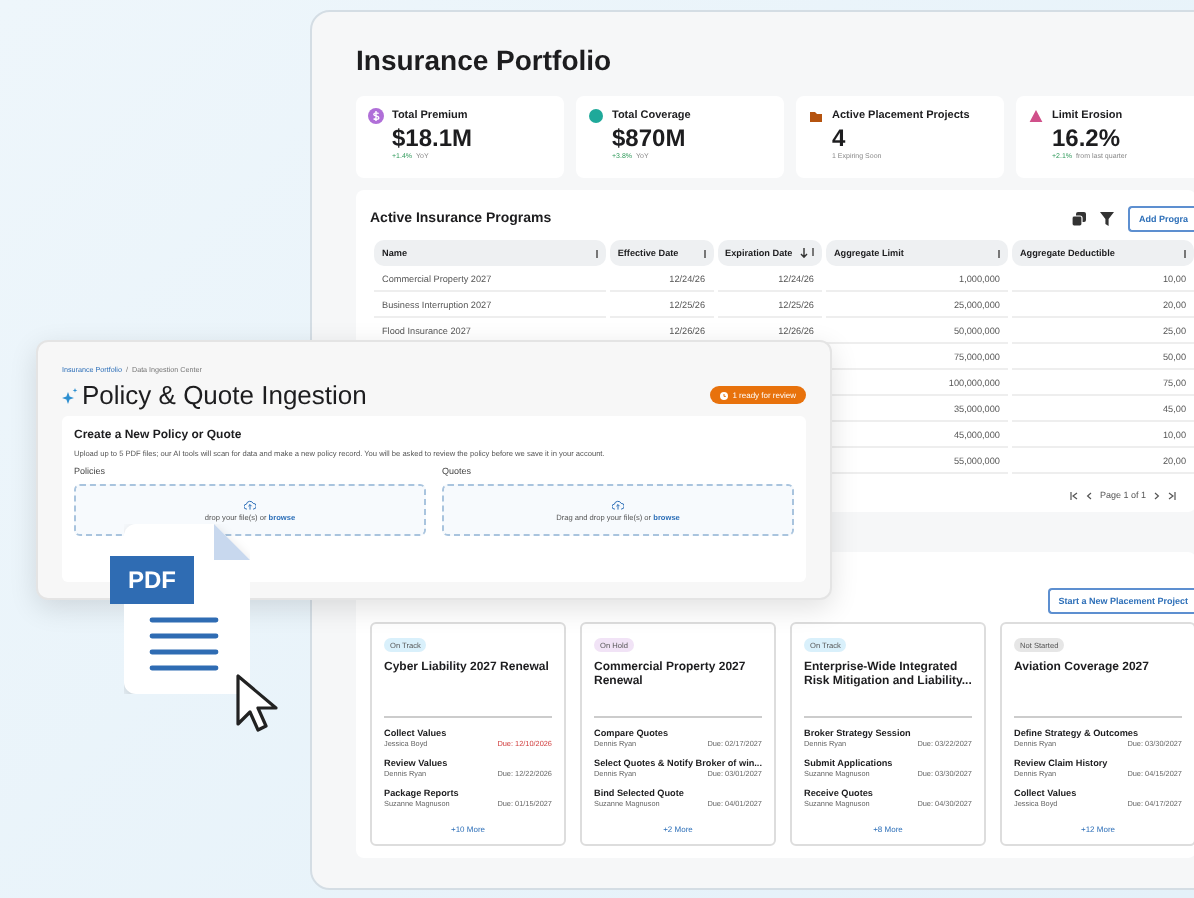  I want to click on kpi-value: $18.1M, so click(432, 138).